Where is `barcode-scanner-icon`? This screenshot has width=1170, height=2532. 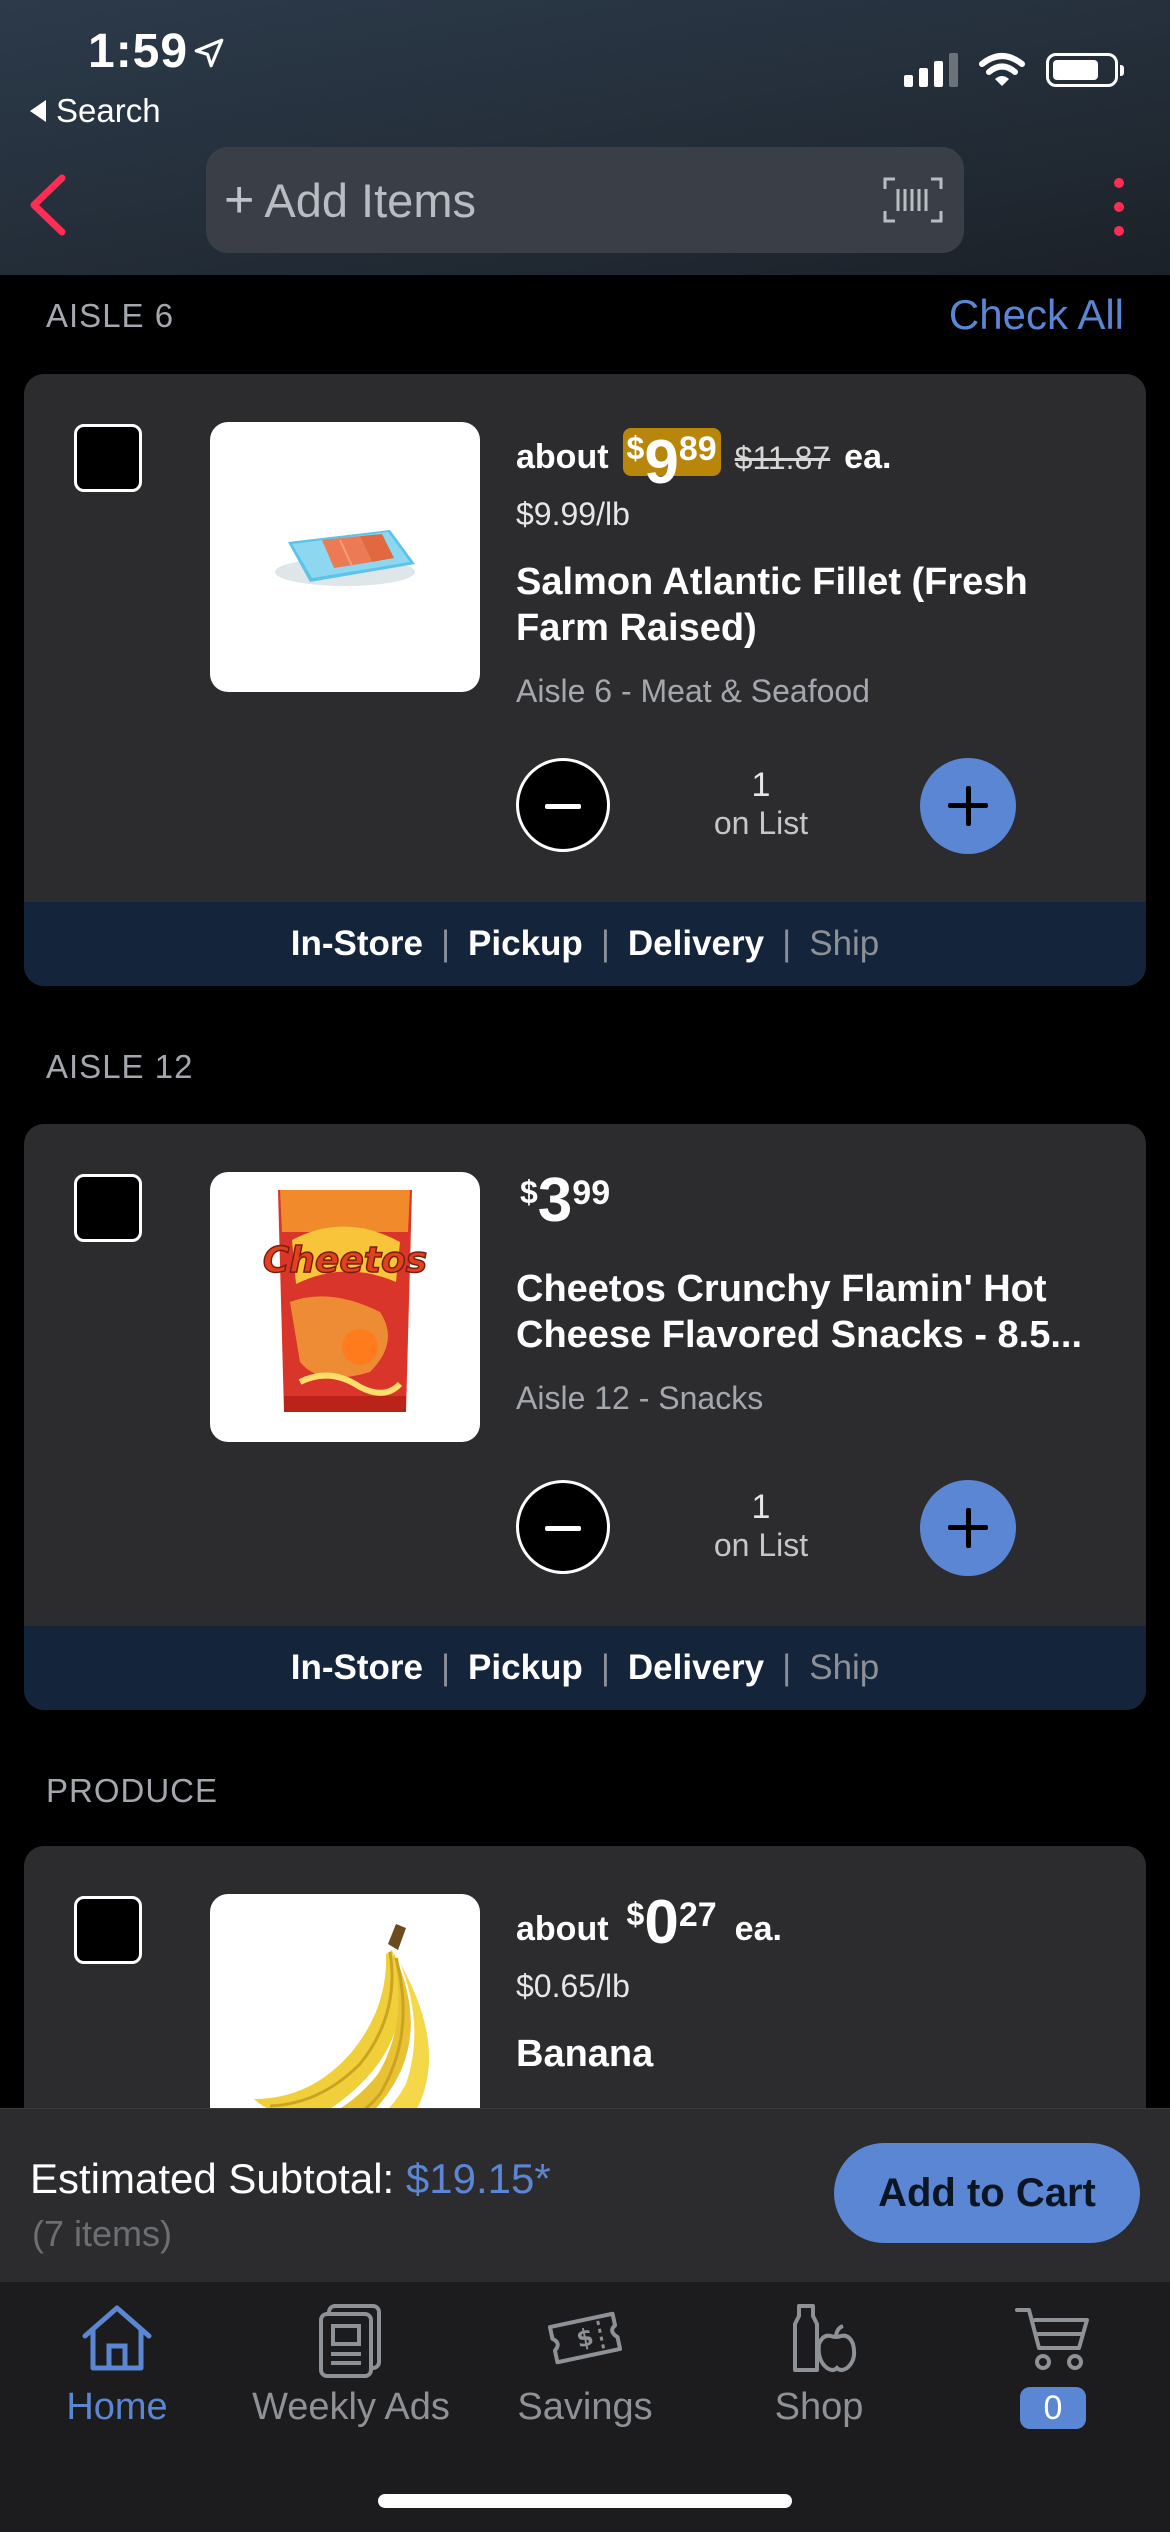
barcode-scanner-icon is located at coordinates (913, 200).